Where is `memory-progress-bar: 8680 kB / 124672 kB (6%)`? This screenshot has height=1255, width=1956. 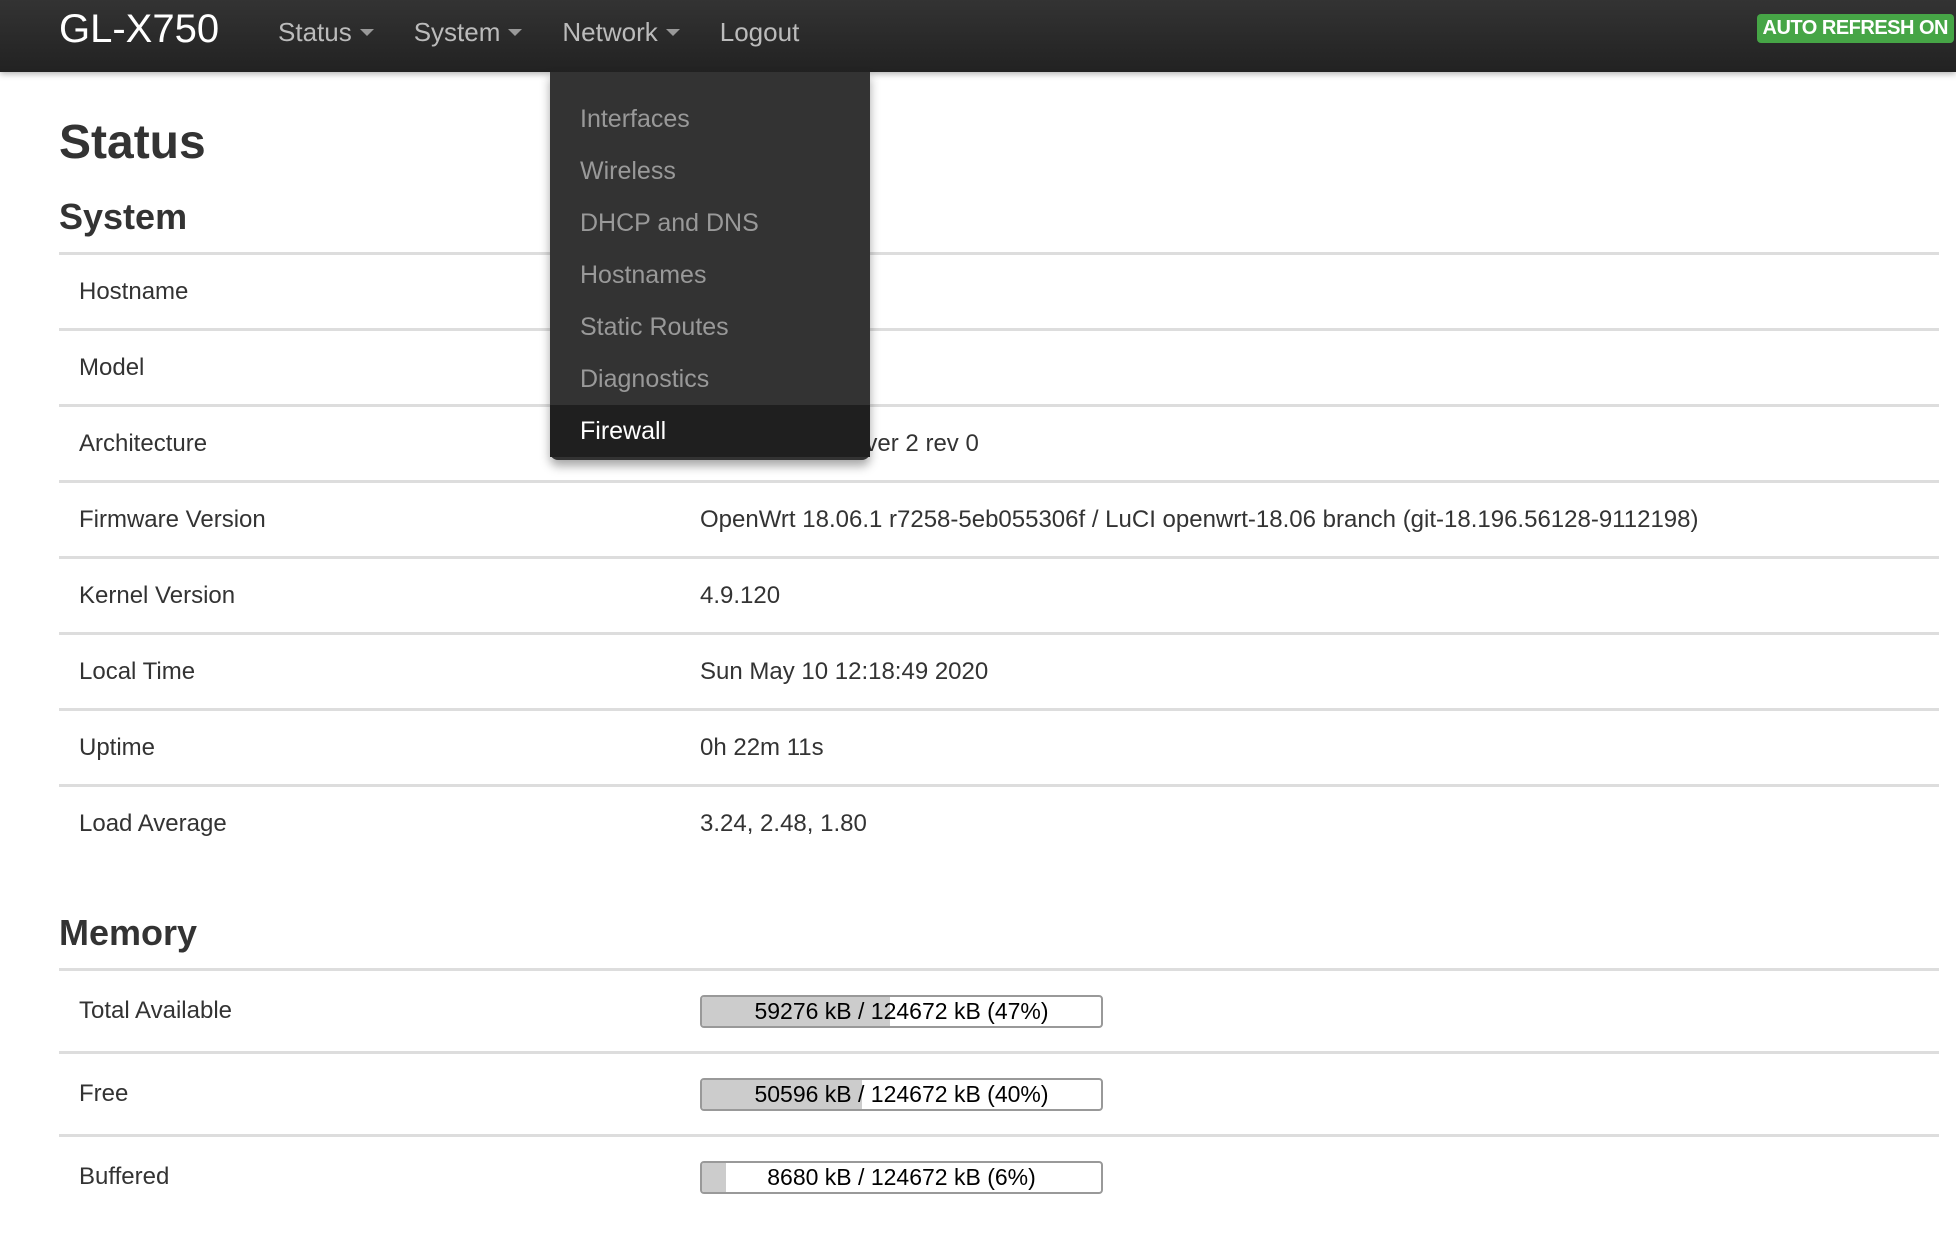 memory-progress-bar: 8680 kB / 124672 kB (6%) is located at coordinates (901, 1177).